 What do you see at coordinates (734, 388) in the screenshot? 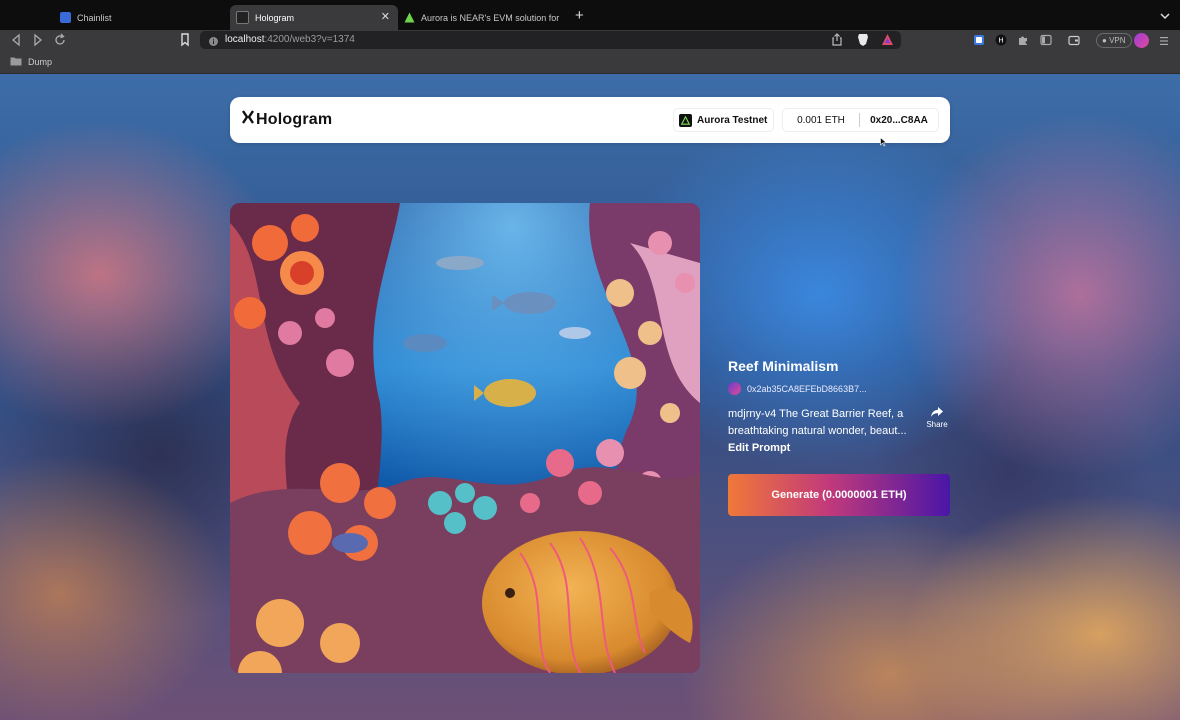
I see `owner-avatar` at bounding box center [734, 388].